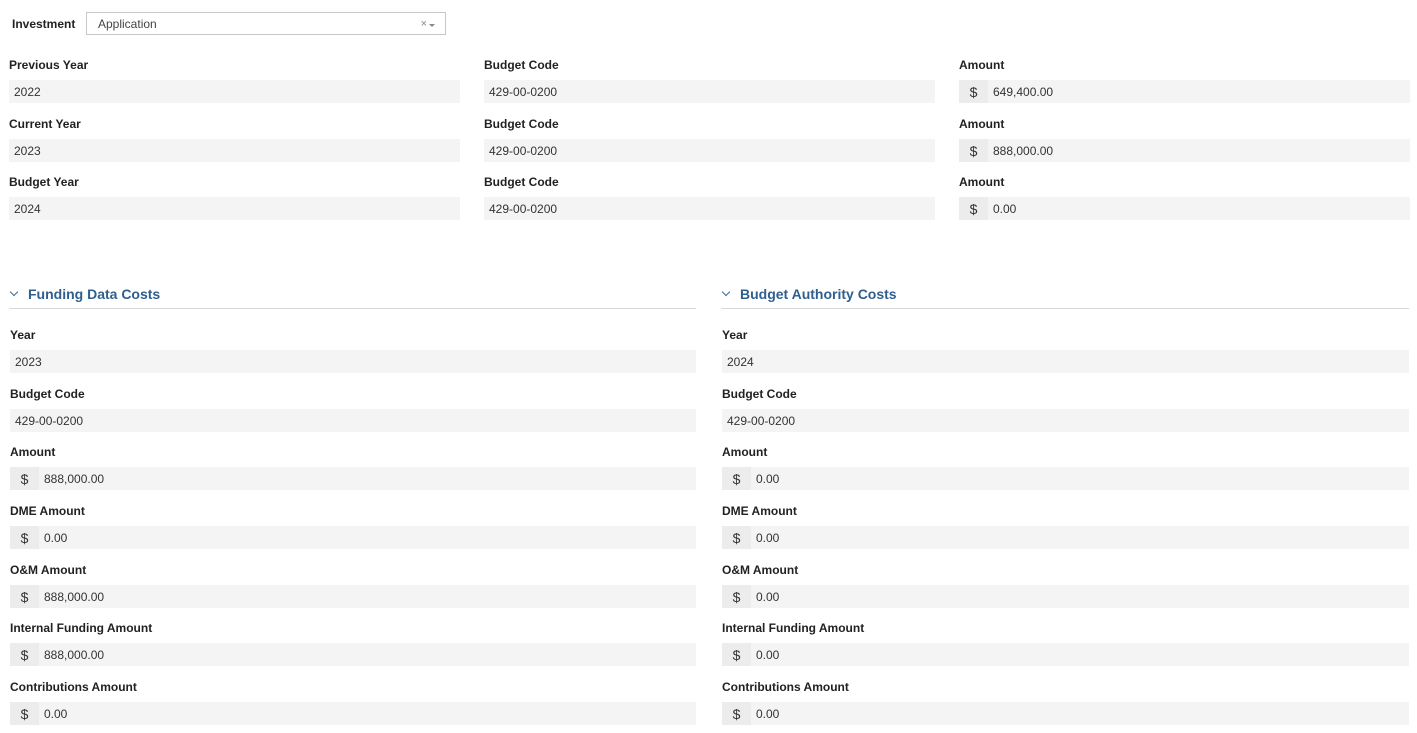 Image resolution: width=1417 pixels, height=733 pixels. I want to click on budget-year-budget-code-field: Budget Code 429-00-0200, so click(709, 197).